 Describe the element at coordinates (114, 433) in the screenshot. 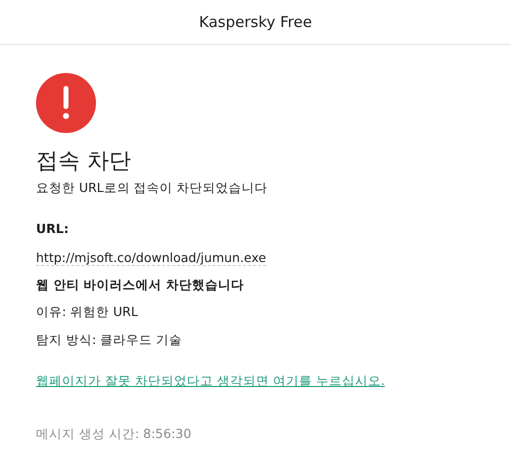

I see `timestamp-text: 메시지 생성 시간: 8:56:30` at that location.